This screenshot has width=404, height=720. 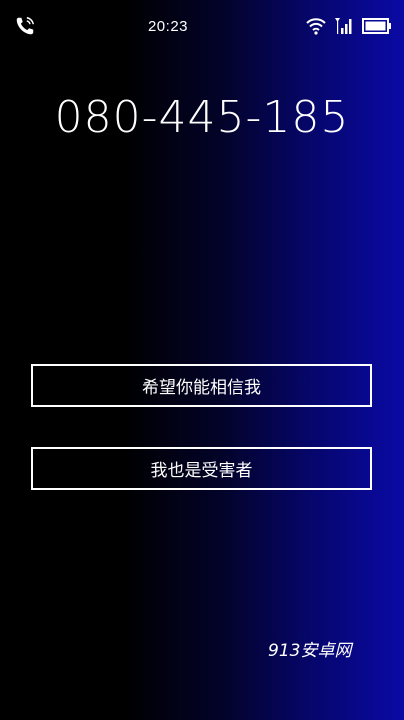 What do you see at coordinates (310, 651) in the screenshot?
I see `watermark: 913安卓网` at bounding box center [310, 651].